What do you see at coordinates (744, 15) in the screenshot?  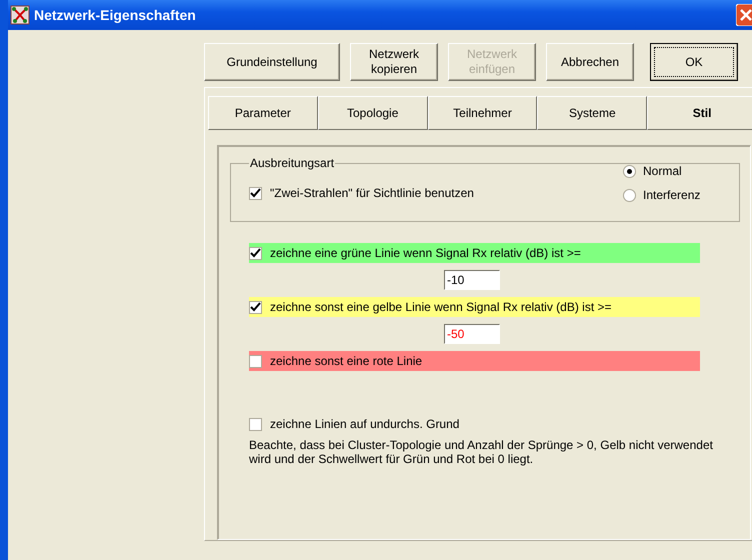 I see `close-icon` at bounding box center [744, 15].